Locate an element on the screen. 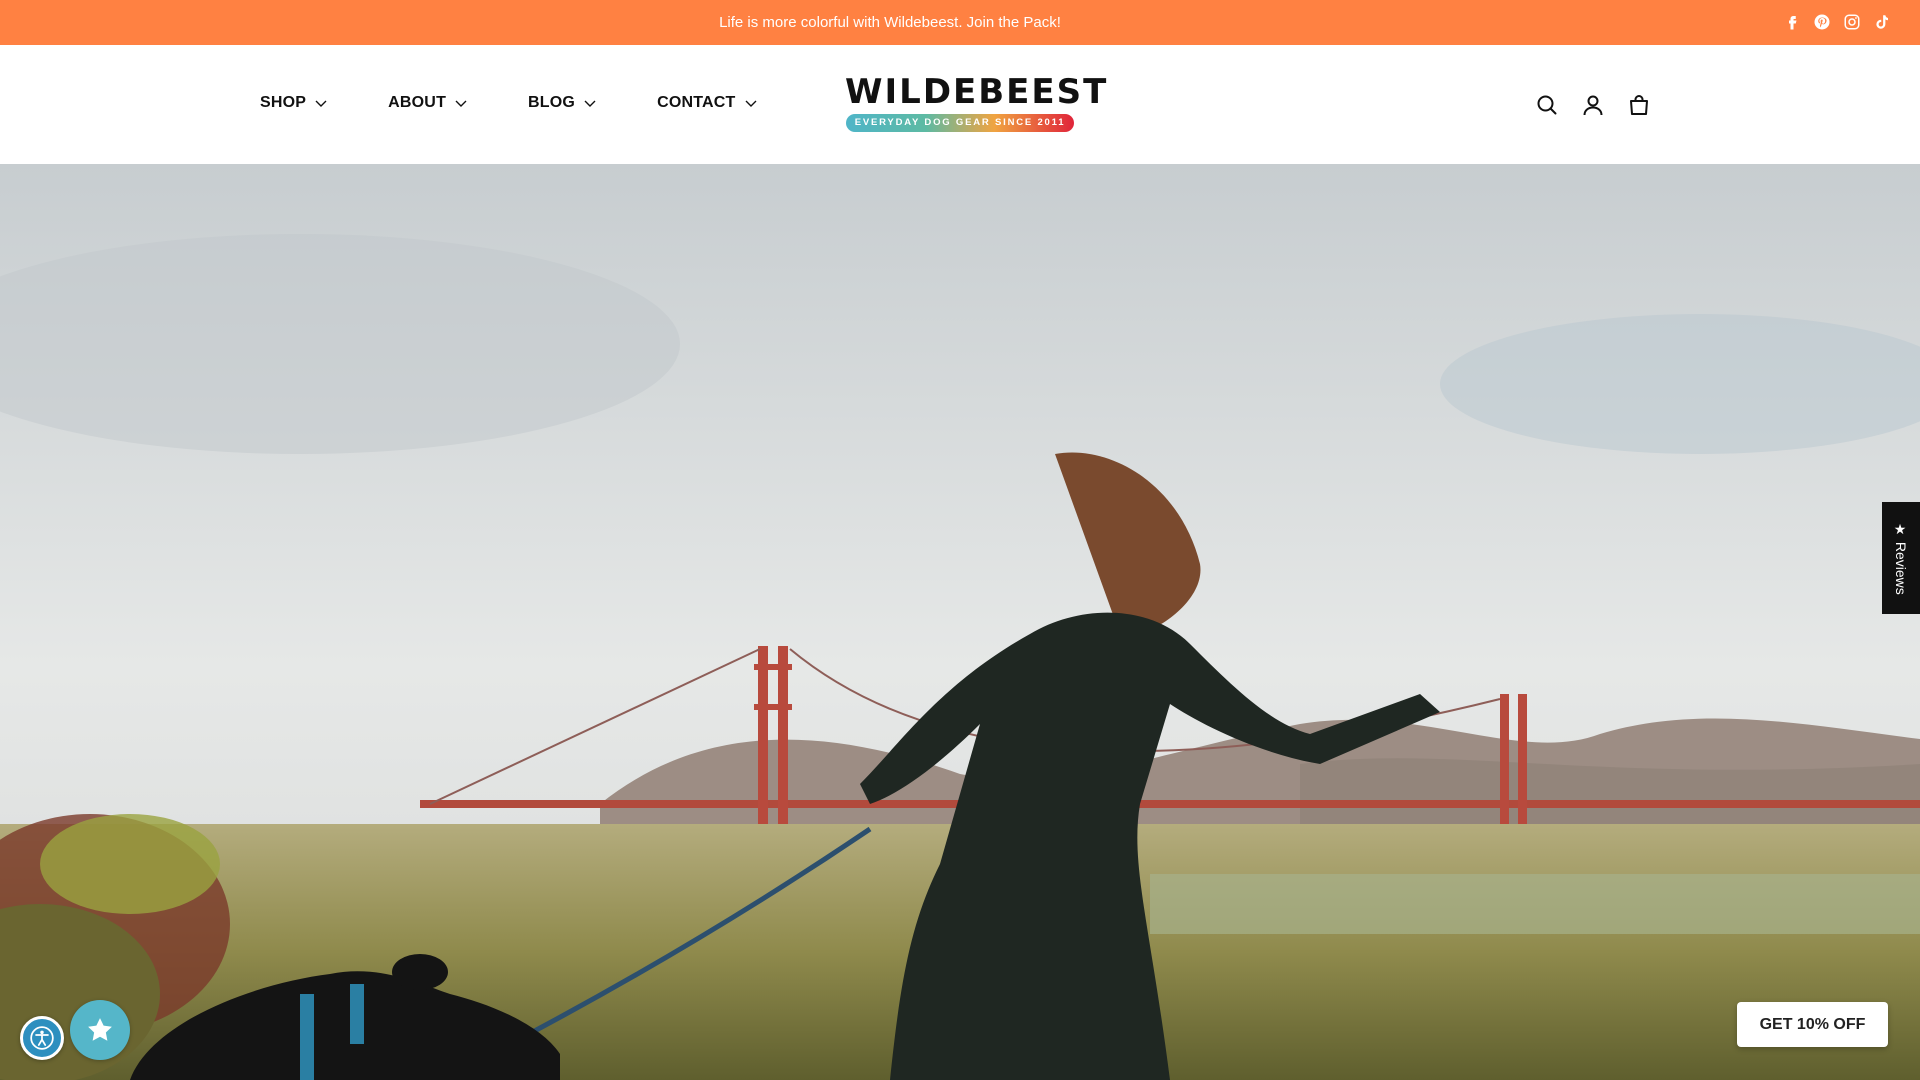  header-icons is located at coordinates (1593, 105).